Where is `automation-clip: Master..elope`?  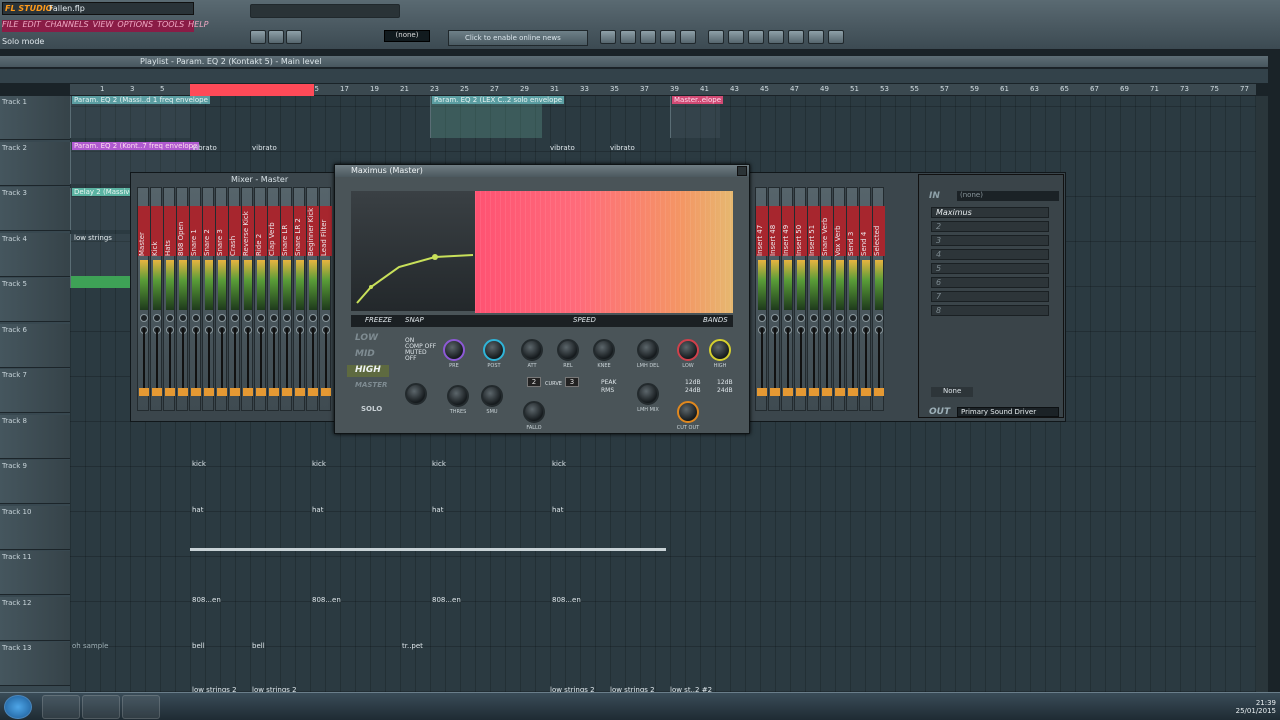 automation-clip: Master..elope is located at coordinates (696, 117).